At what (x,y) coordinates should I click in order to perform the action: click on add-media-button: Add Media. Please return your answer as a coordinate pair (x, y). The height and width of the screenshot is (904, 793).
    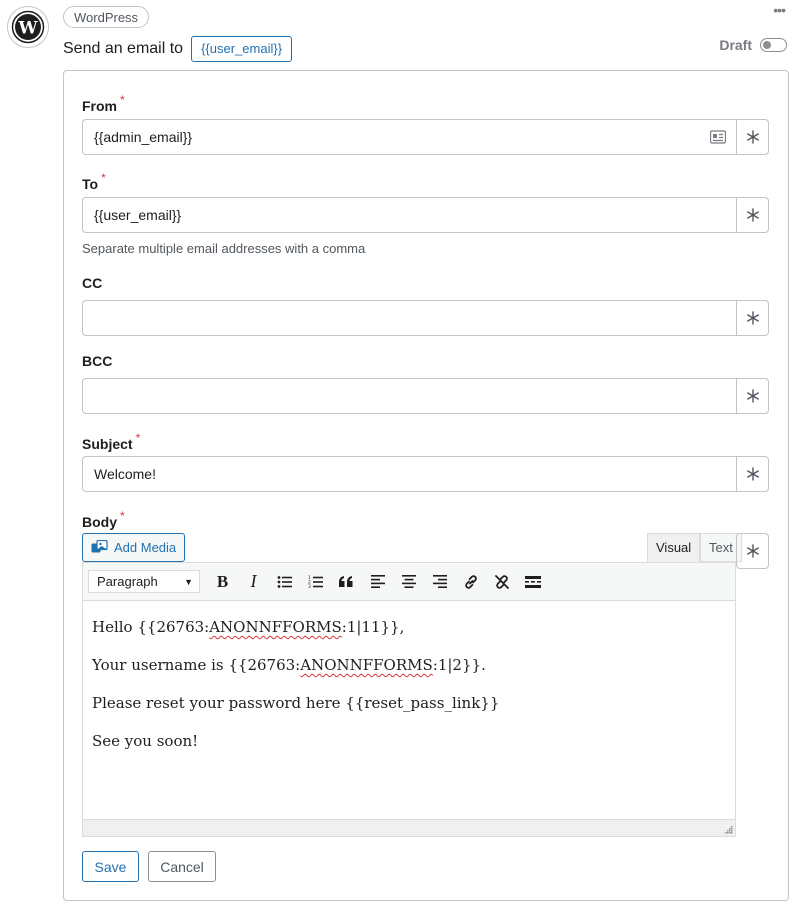
    Looking at the image, I should click on (134, 547).